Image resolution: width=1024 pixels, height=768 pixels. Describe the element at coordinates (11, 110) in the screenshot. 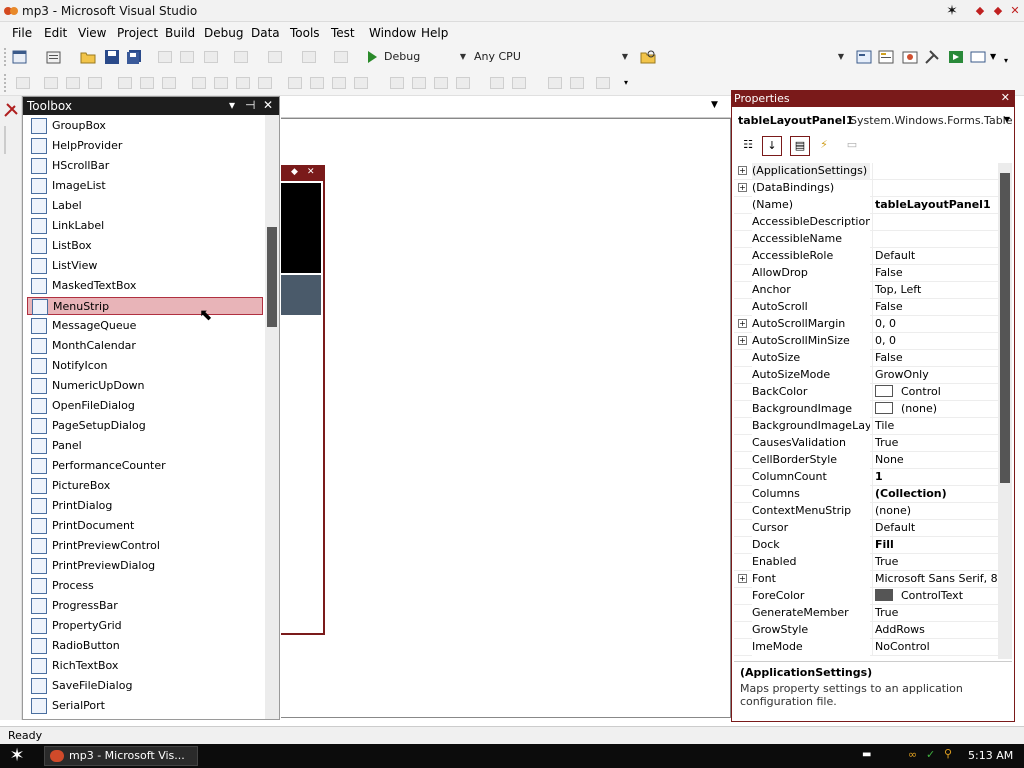

I see `server-explorer-icon` at that location.